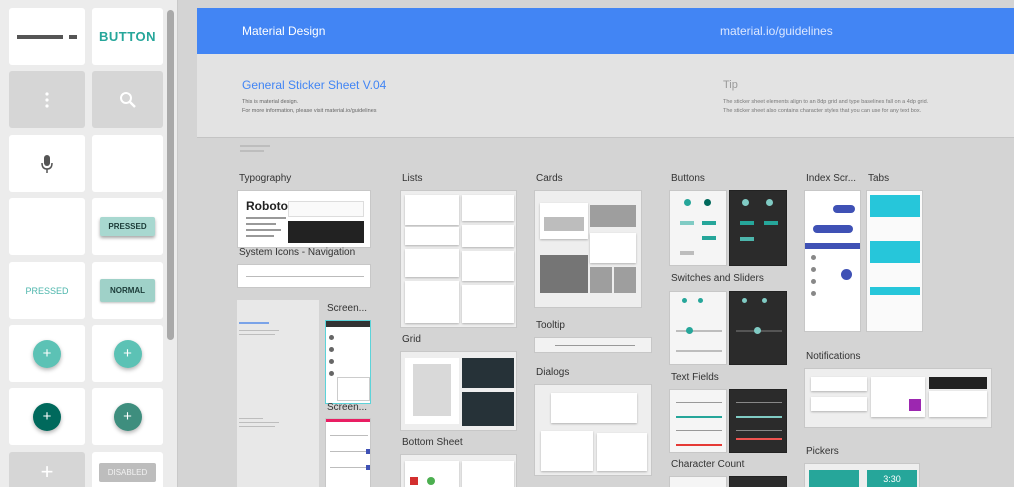 The width and height of the screenshot is (1014, 487). What do you see at coordinates (758, 481) in the screenshot?
I see `artboard-character-count-dark` at bounding box center [758, 481].